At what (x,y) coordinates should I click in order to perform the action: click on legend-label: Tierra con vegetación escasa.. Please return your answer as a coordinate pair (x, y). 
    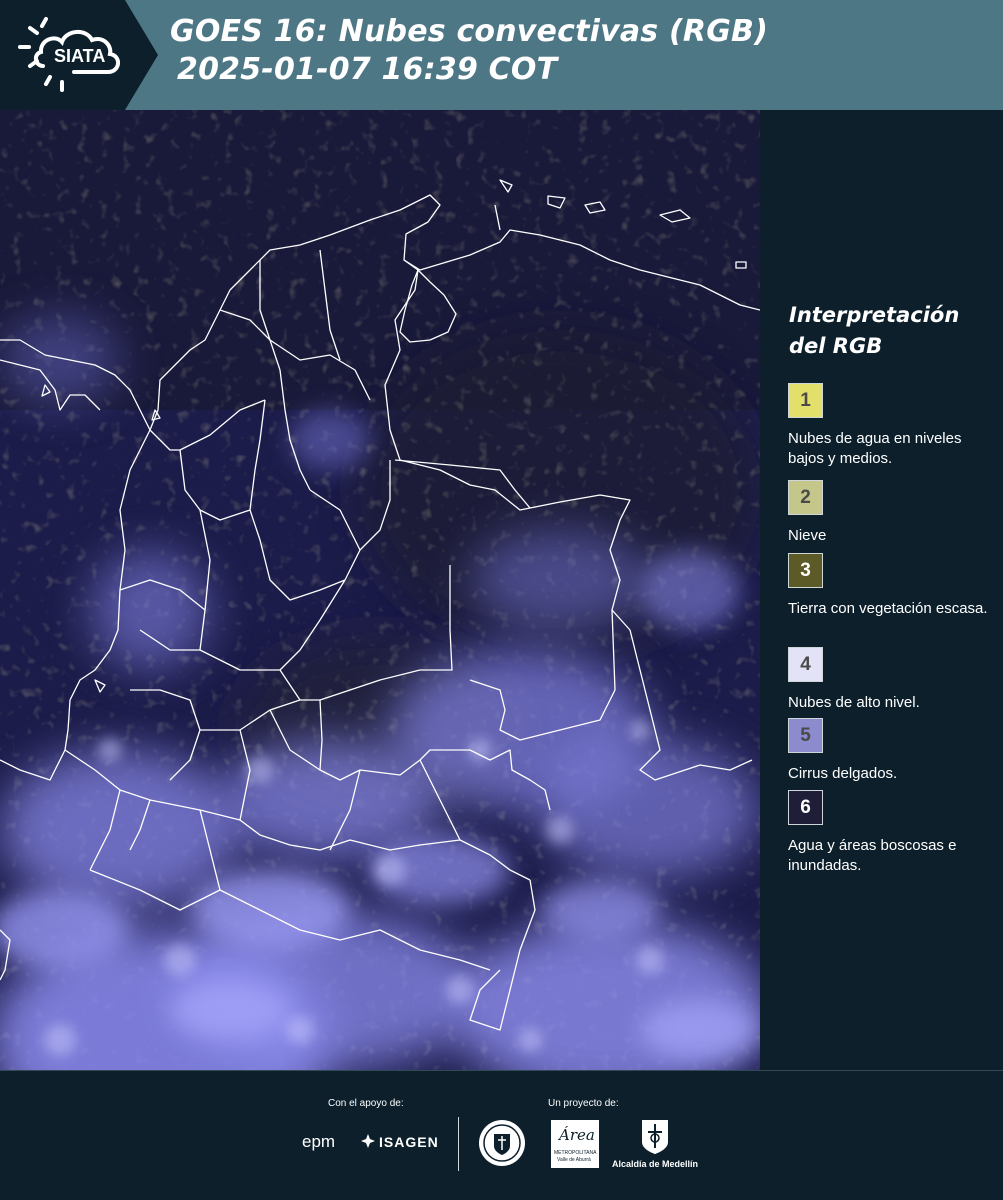
    Looking at the image, I should click on (888, 608).